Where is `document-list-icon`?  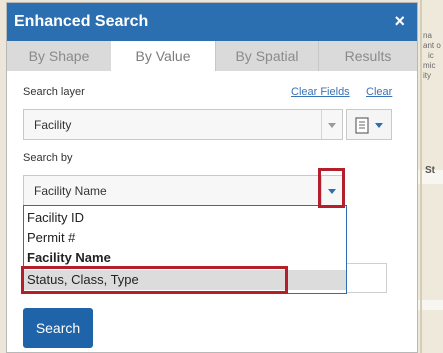 document-list-icon is located at coordinates (369, 125).